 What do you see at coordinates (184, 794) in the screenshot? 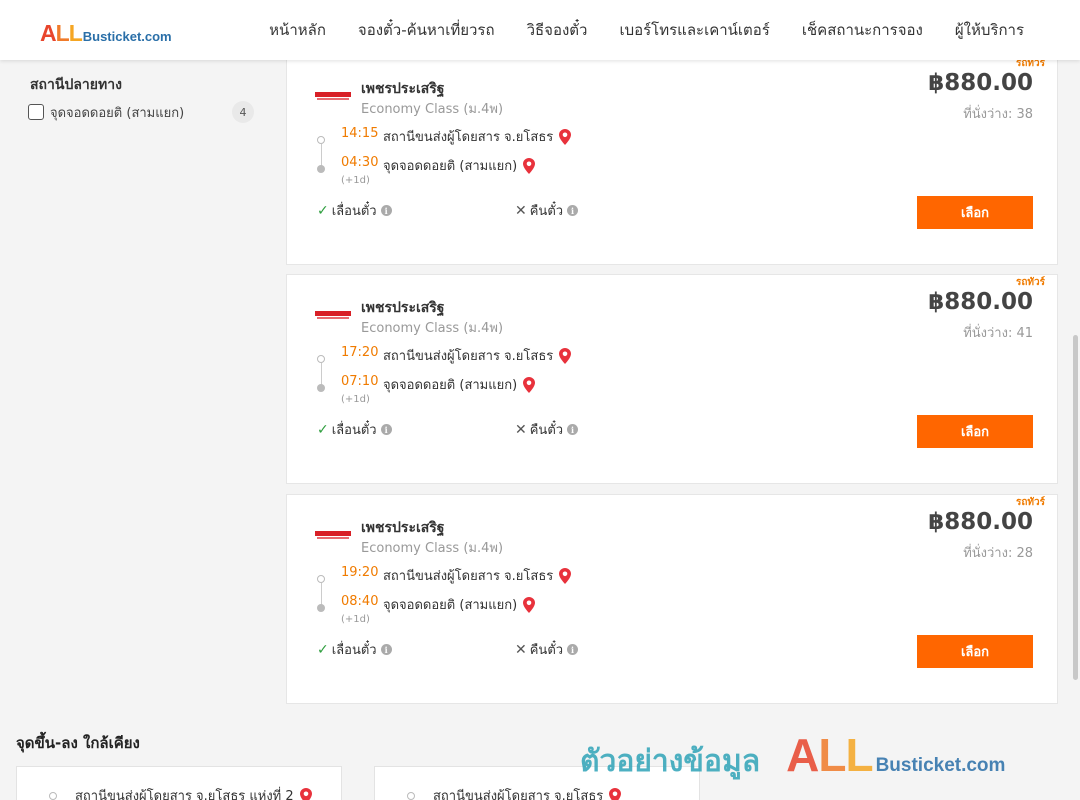
I see `nearby-stop-name: สถานีขนส่งผู้โดยสาร จ.ยโสธร แห่งที่ 2` at bounding box center [184, 794].